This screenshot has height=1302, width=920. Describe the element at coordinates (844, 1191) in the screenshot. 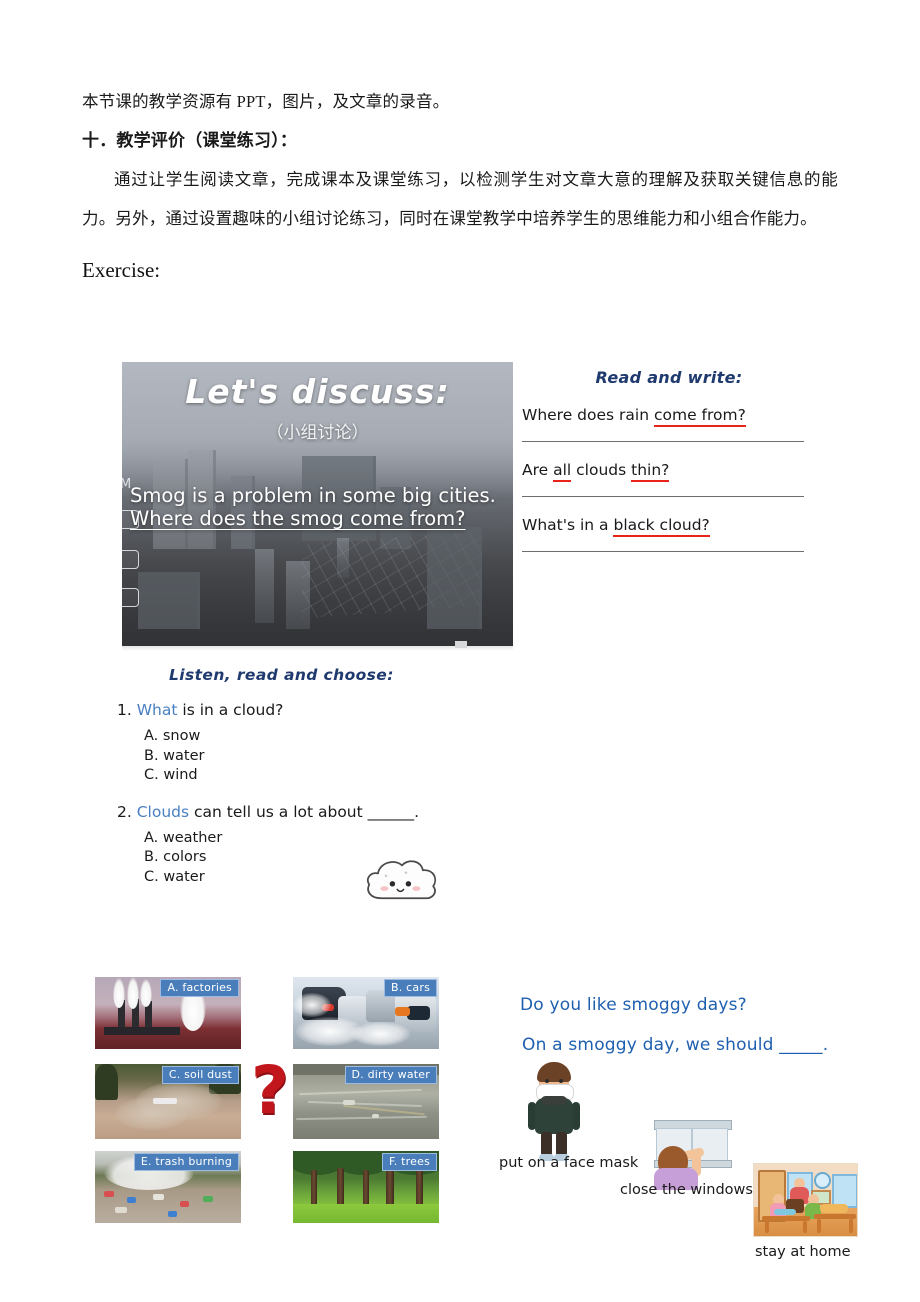

I see `window` at that location.